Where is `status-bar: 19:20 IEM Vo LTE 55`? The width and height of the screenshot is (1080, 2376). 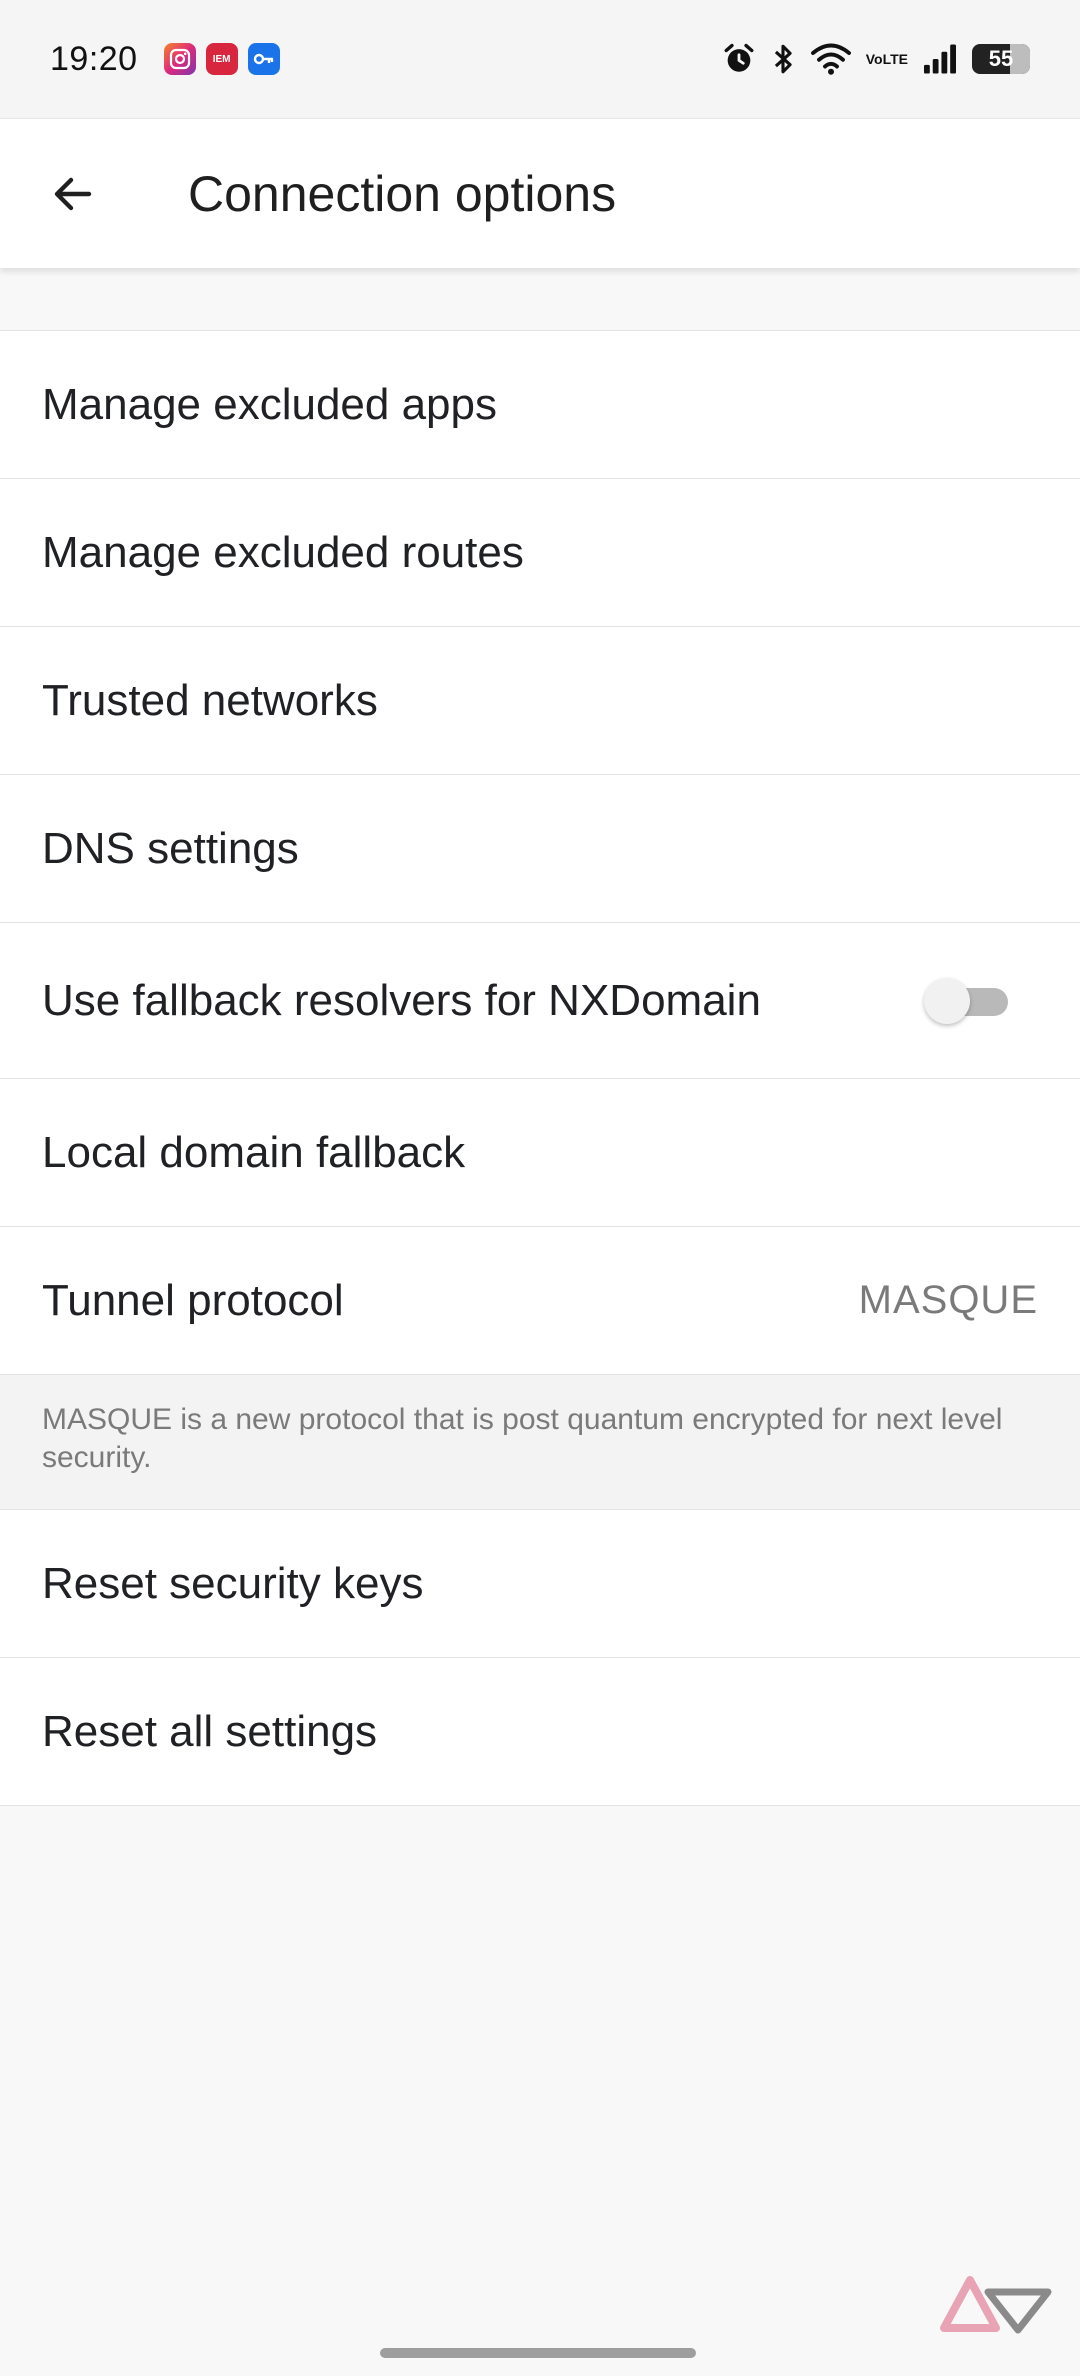 status-bar: 19:20 IEM Vo LTE 55 is located at coordinates (540, 59).